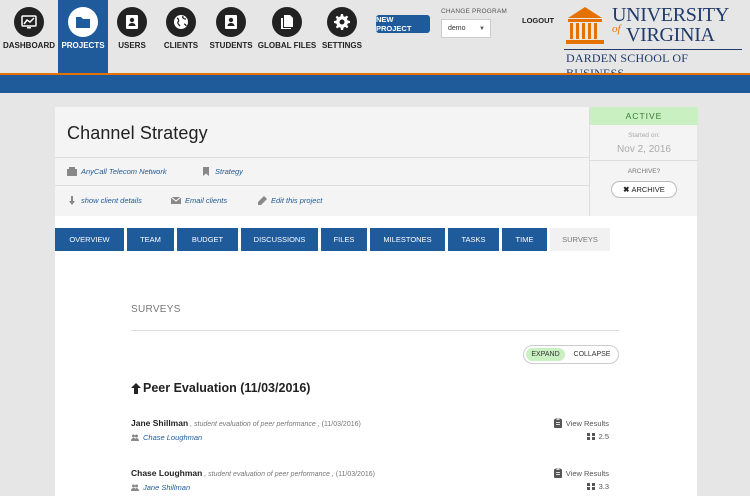 The width and height of the screenshot is (750, 496). I want to click on tab-surveys: SURVEYS, so click(580, 239).